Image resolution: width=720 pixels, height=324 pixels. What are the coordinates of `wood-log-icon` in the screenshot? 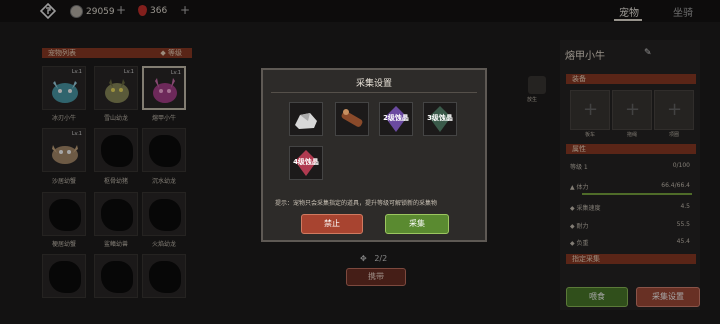 It's located at (352, 118).